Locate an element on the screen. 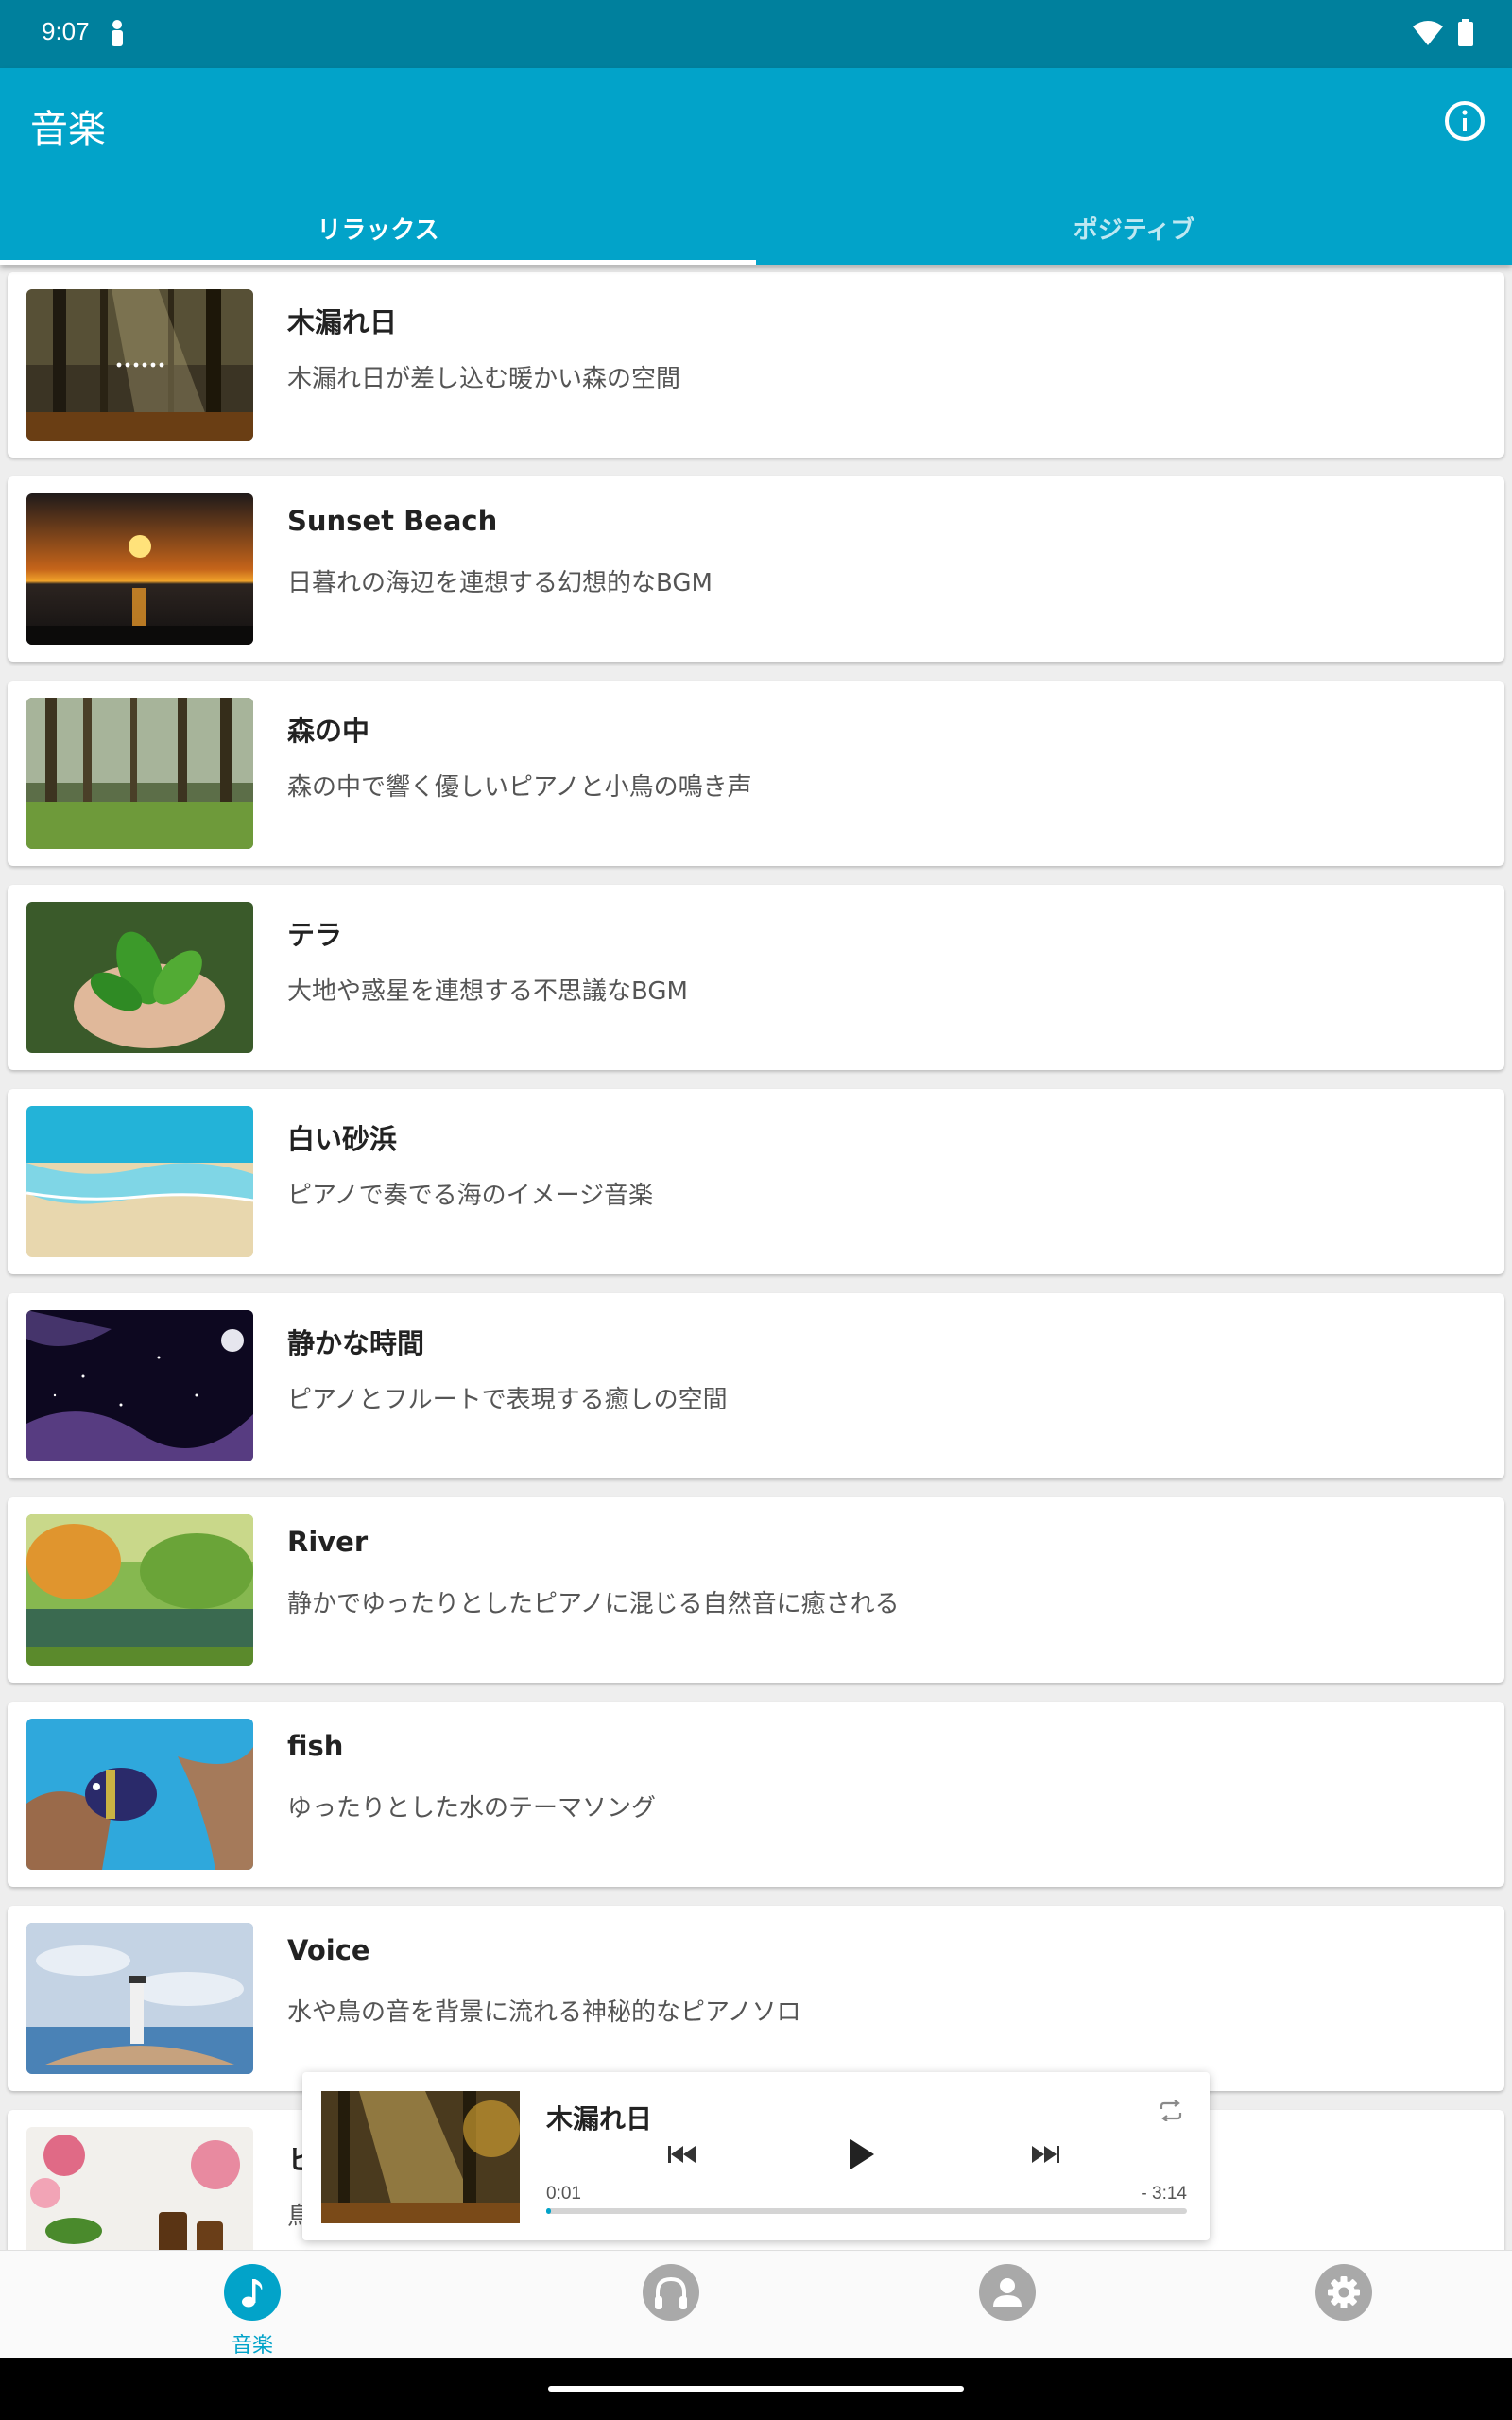 This screenshot has width=1512, height=2420. play-icon is located at coordinates (862, 2156).